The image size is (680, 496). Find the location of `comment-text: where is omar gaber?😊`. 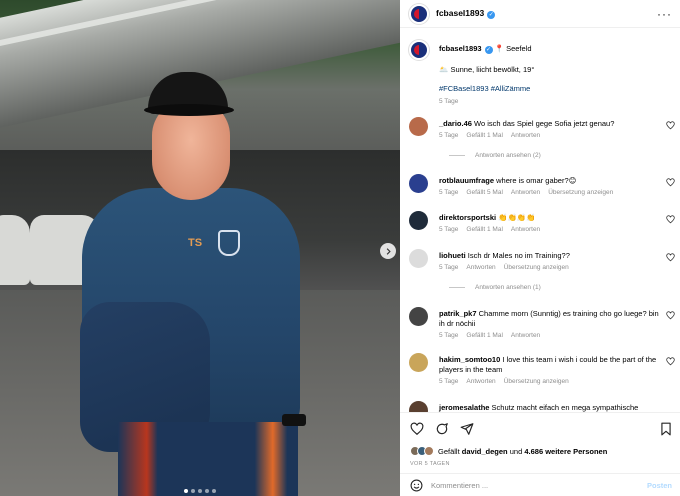

comment-text: where is omar gaber?😊 is located at coordinates (536, 180).